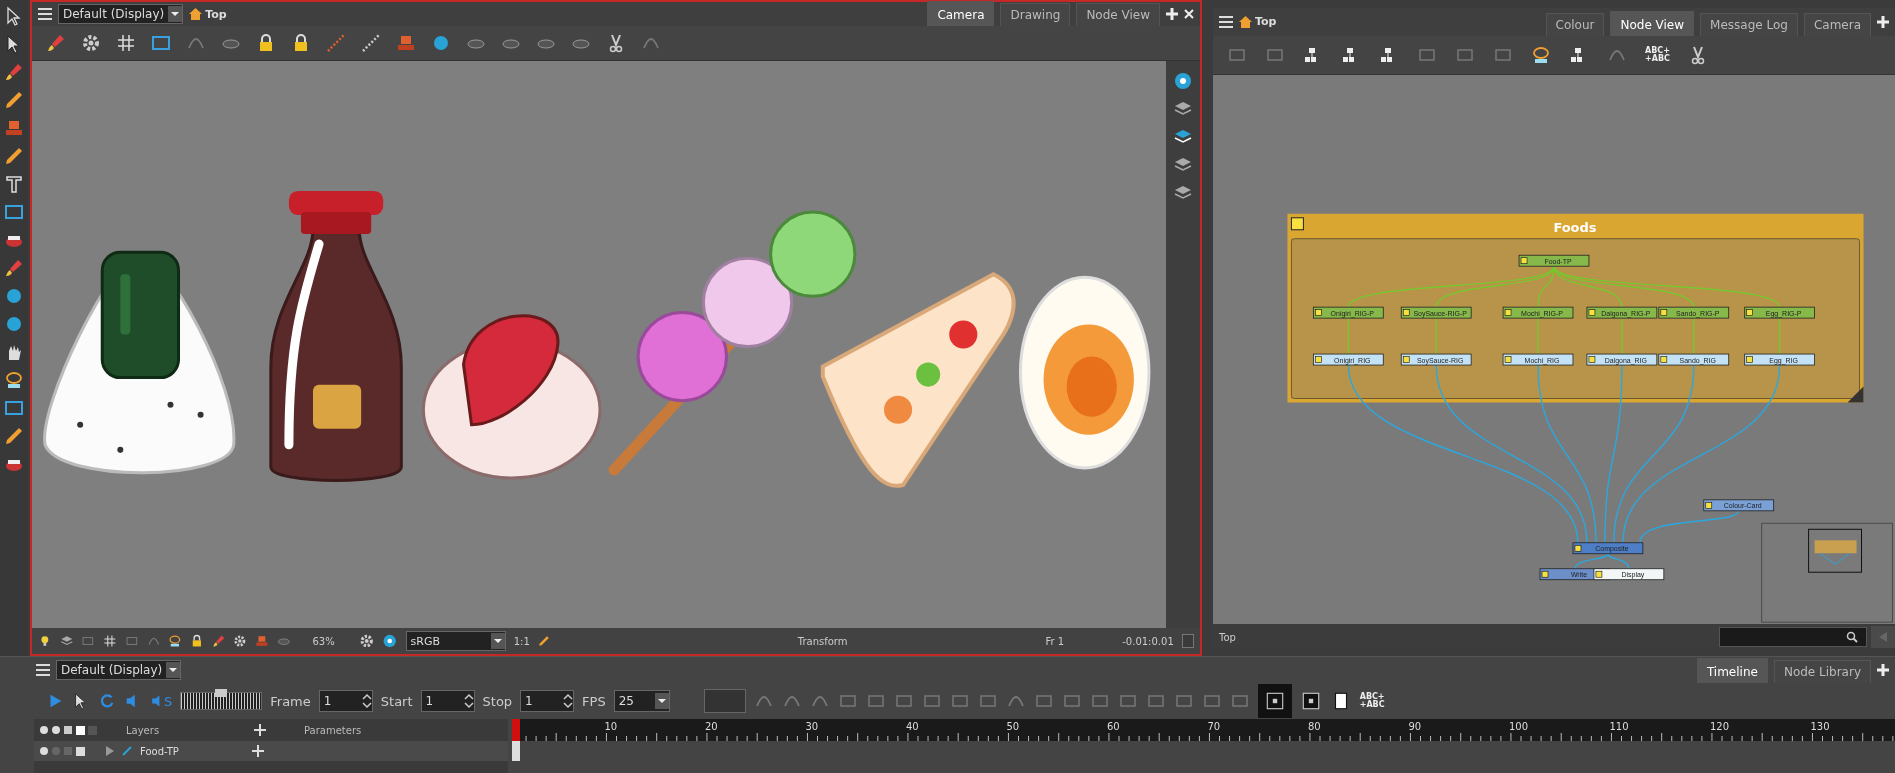 This screenshot has width=1895, height=773. Describe the element at coordinates (345, 701) in the screenshot. I see `frame-field: 1` at that location.